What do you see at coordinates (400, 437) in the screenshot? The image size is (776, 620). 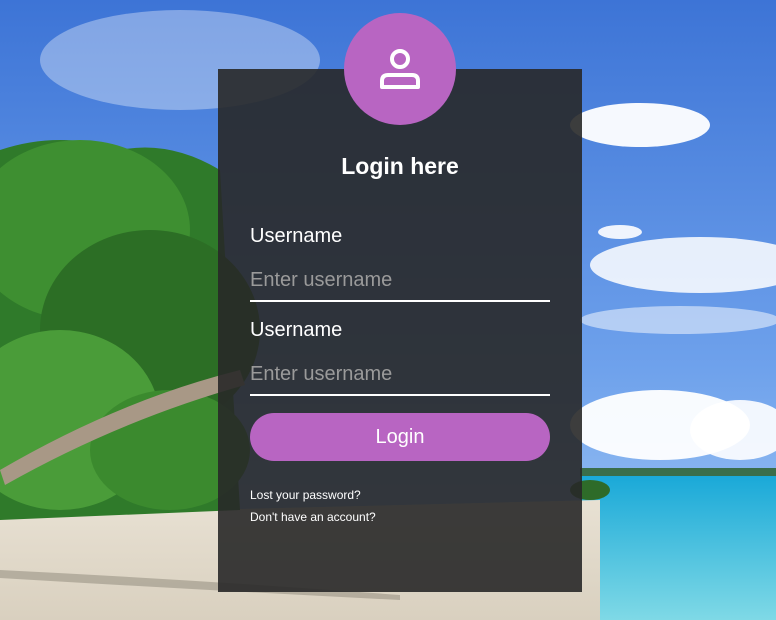 I see `login-button: Login` at bounding box center [400, 437].